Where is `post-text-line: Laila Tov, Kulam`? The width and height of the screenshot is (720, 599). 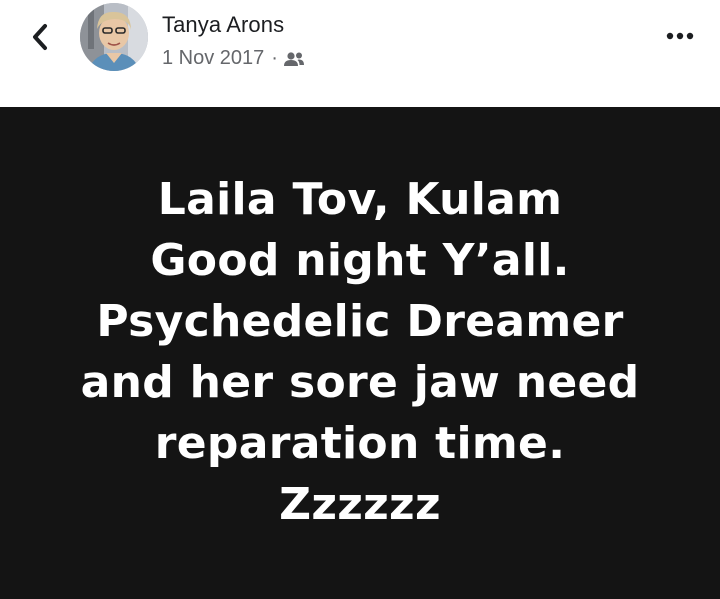
post-text-line: Laila Tov, Kulam is located at coordinates (360, 199).